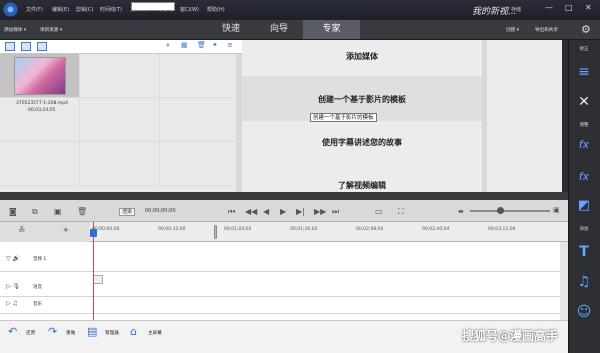 This screenshot has width=600, height=353. Describe the element at coordinates (320, 211) in the screenshot. I see `step-forward-icon: ▶▶` at that location.